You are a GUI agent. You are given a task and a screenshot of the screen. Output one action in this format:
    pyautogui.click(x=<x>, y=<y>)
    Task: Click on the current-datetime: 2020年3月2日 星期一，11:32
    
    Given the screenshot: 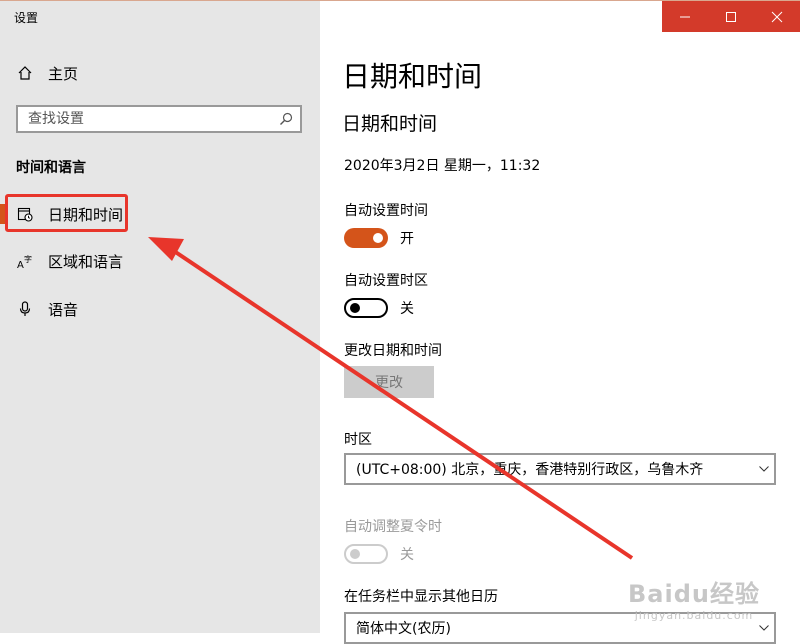 What is the action you would take?
    pyautogui.click(x=442, y=166)
    